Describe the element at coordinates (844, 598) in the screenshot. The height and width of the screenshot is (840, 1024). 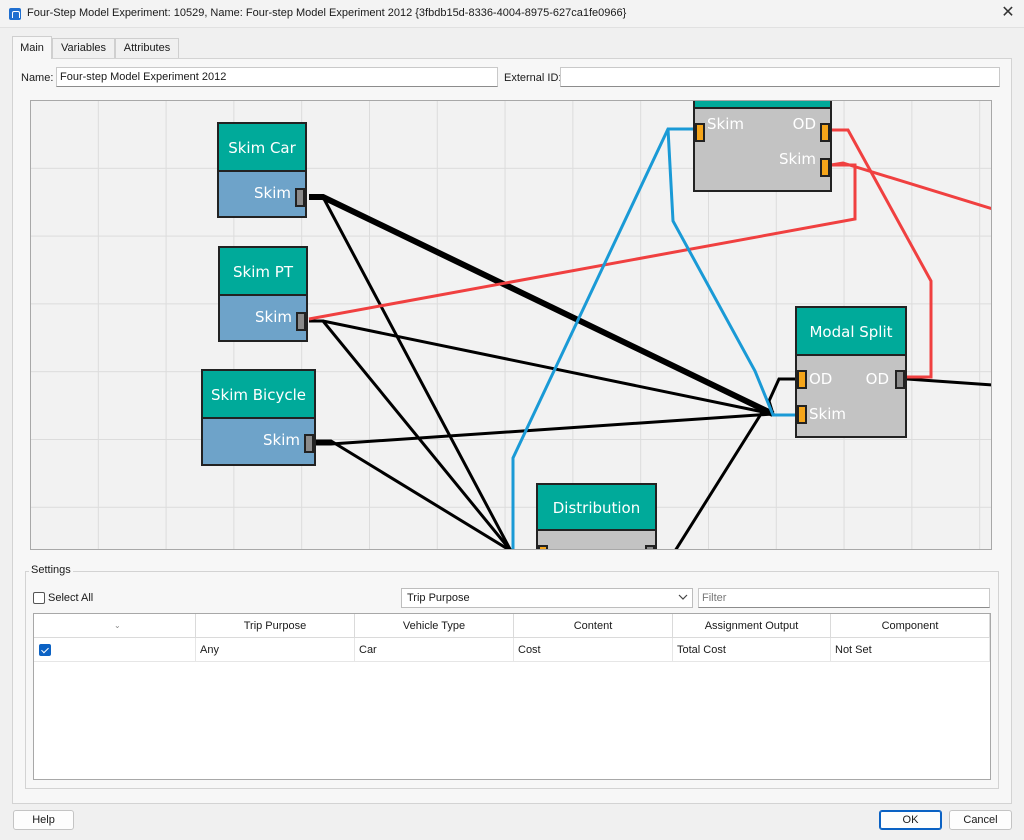
I see `filter-input: Filter` at that location.